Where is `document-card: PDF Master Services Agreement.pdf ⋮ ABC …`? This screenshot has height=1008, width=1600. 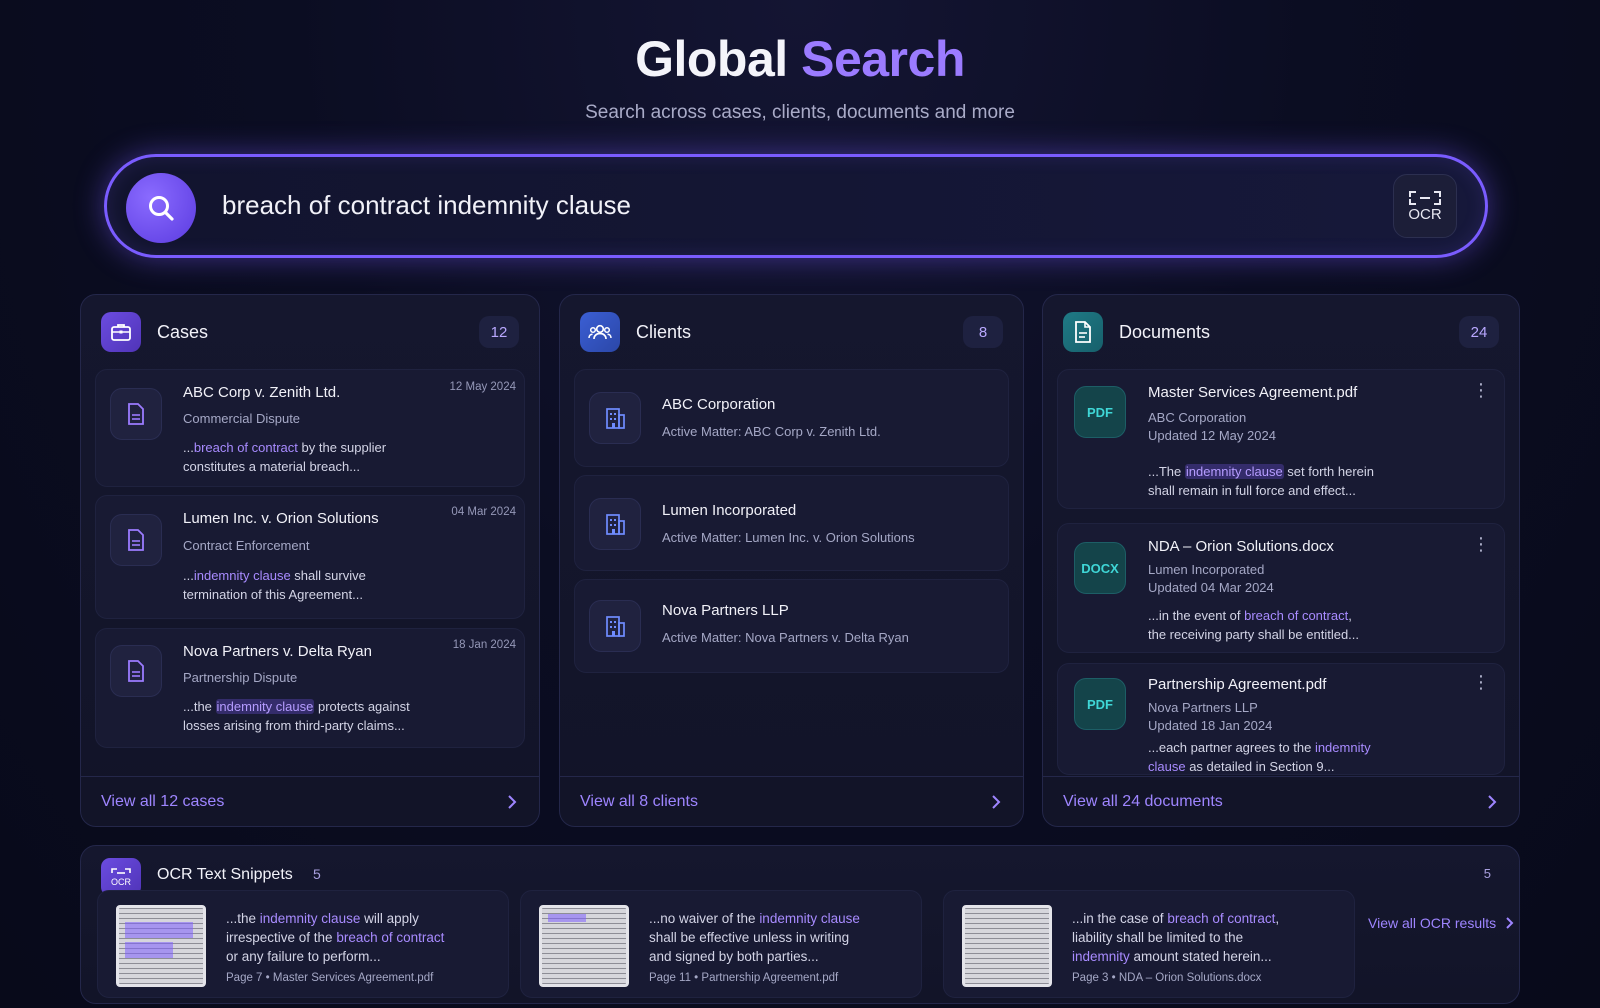
document-card: PDF Master Services Agreement.pdf ⋮ ABC … is located at coordinates (1281, 439).